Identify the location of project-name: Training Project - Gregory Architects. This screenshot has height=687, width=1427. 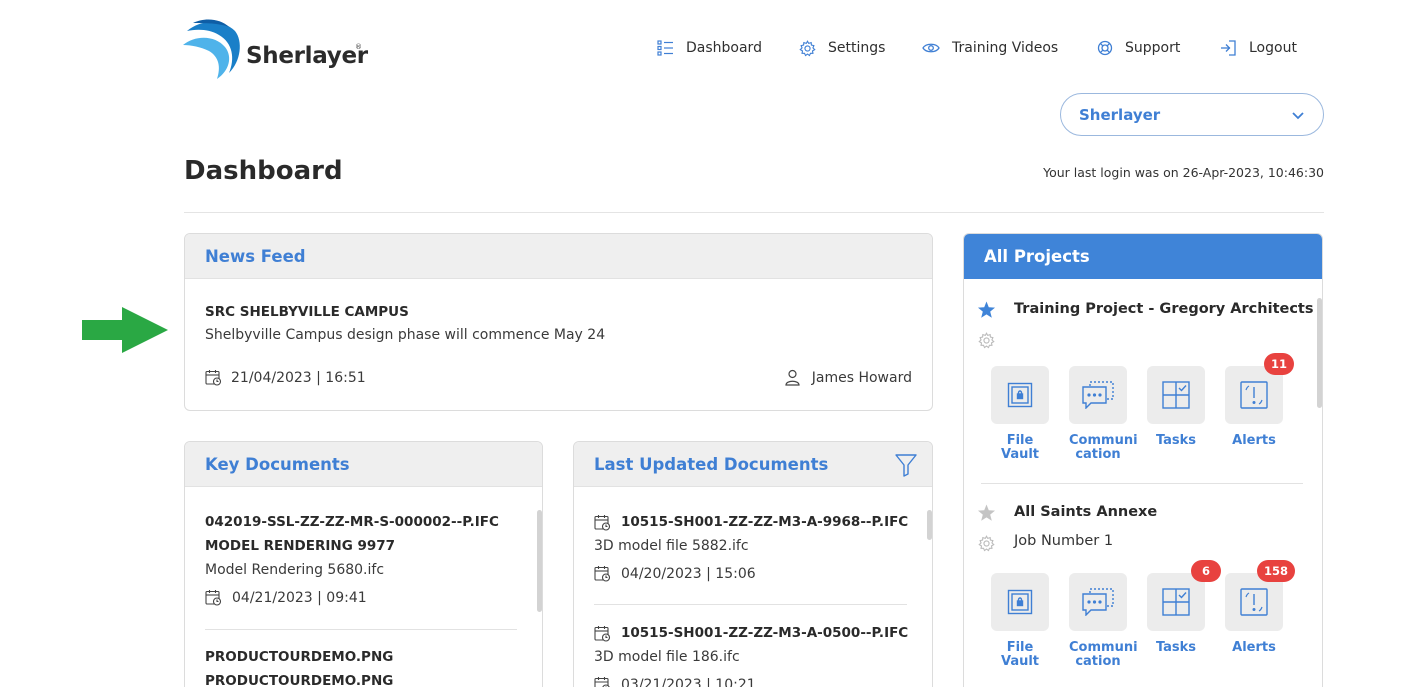
(1164, 309).